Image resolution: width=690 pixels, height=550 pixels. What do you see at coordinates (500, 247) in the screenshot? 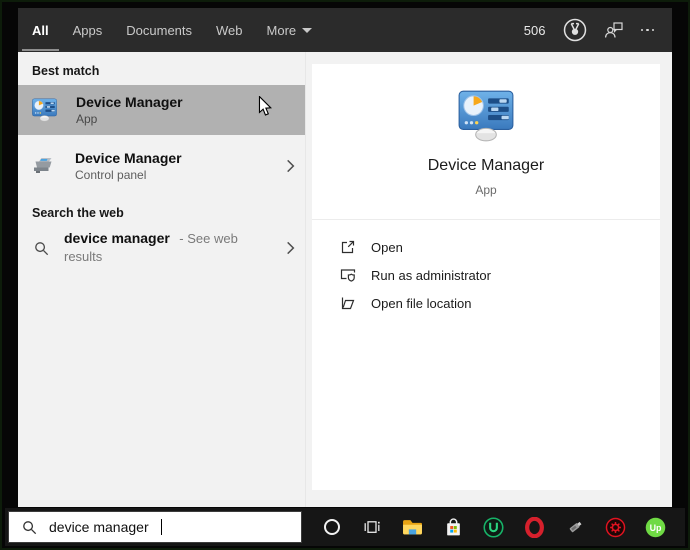
I see `action-open: Open` at bounding box center [500, 247].